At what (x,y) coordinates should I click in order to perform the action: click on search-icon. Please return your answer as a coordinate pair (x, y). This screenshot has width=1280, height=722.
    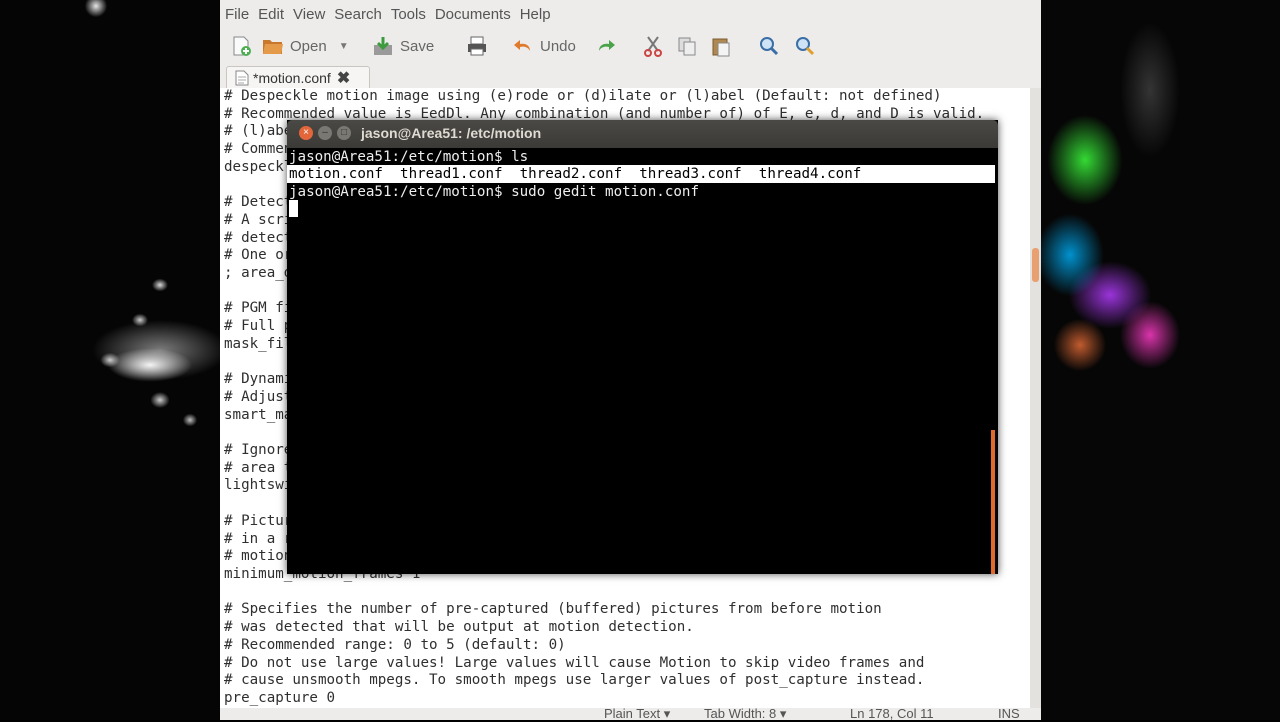
    Looking at the image, I should click on (769, 46).